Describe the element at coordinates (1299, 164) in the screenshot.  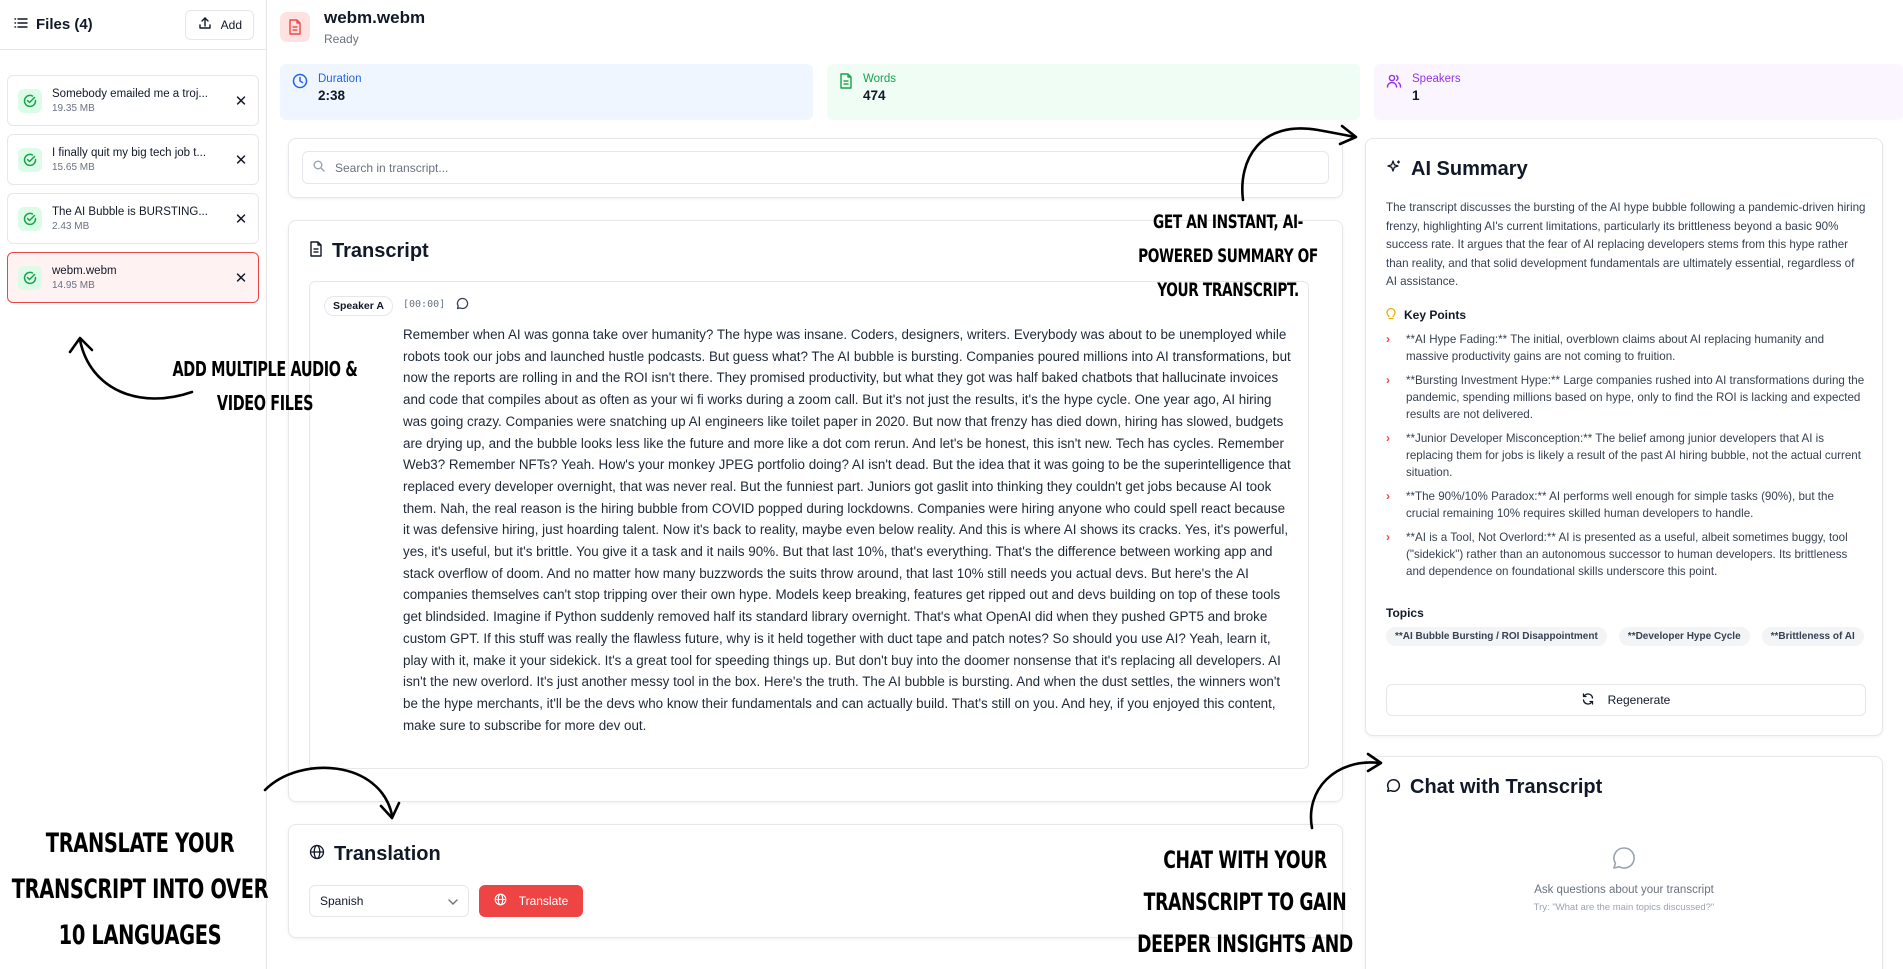
I see `arrow-to-summary` at that location.